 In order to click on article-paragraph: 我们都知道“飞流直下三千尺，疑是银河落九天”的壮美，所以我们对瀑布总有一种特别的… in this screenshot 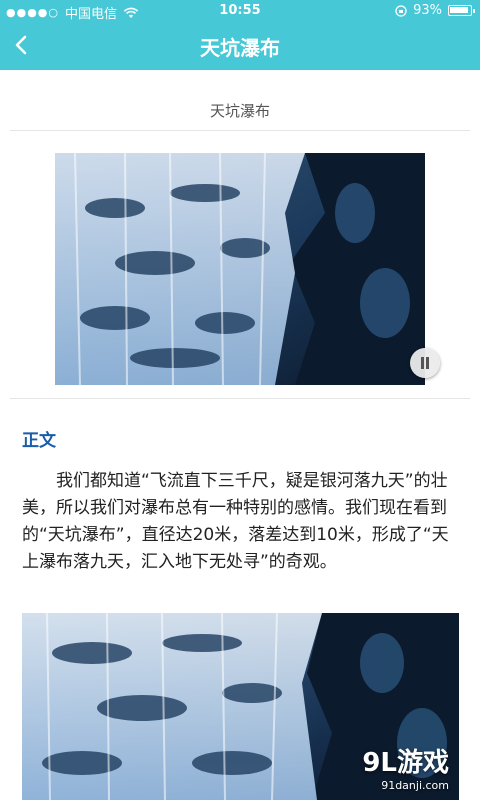, I will do `click(235, 521)`.